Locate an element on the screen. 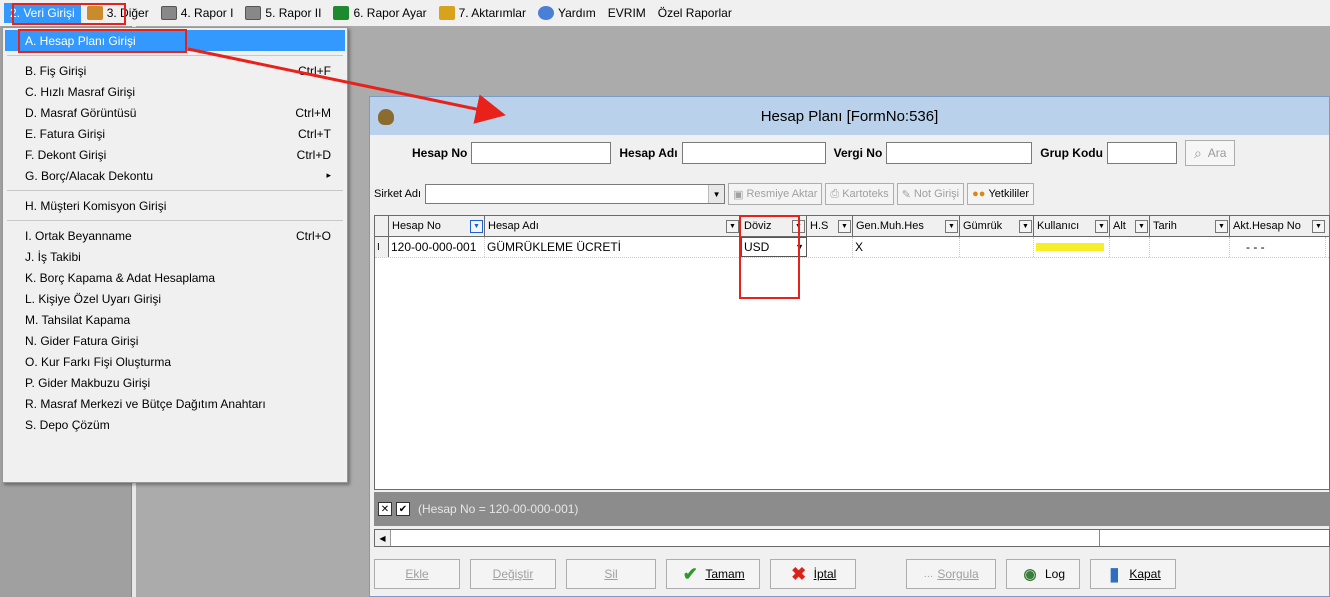 The height and width of the screenshot is (597, 1330). menu-item-borc-alacak-dekontu: G. Borç/Alacak Dekontu ▸ is located at coordinates (175, 175).